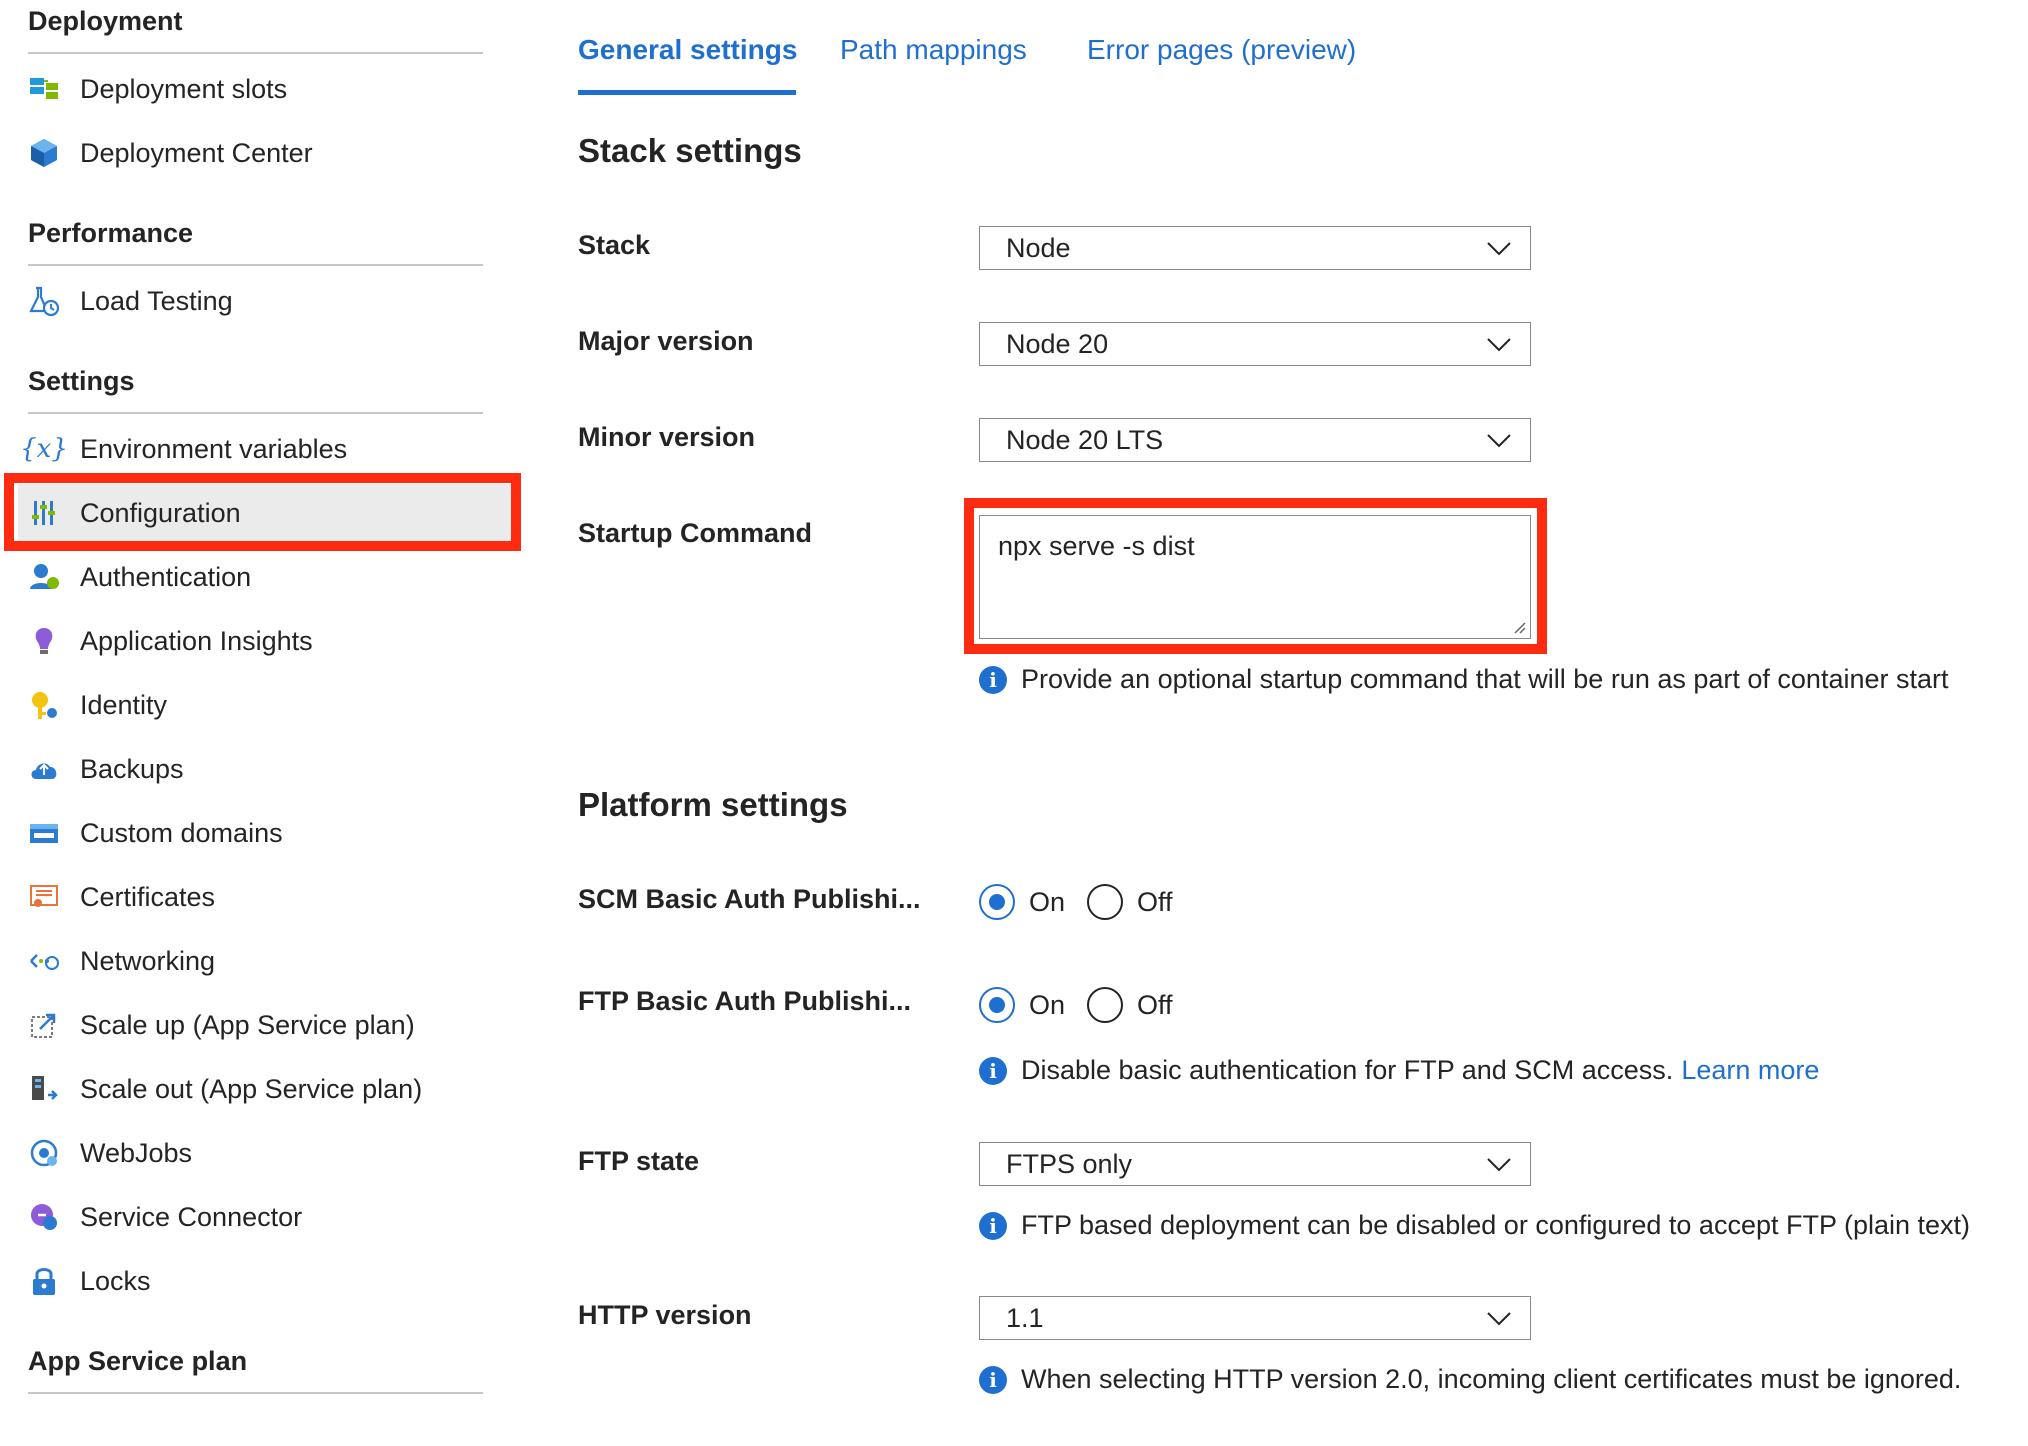  What do you see at coordinates (44, 897) in the screenshot?
I see `certificates-icon` at bounding box center [44, 897].